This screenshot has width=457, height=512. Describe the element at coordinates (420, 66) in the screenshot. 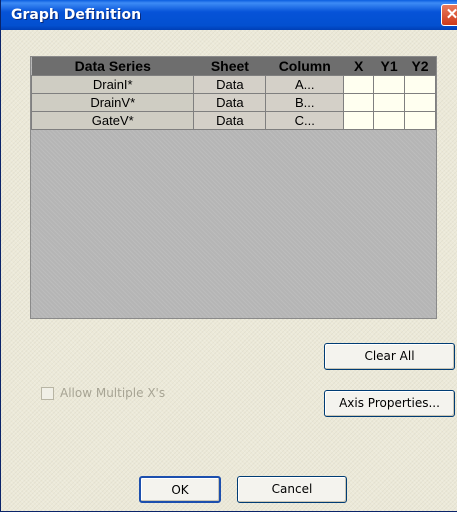

I see `column-header-y2: Y2` at that location.